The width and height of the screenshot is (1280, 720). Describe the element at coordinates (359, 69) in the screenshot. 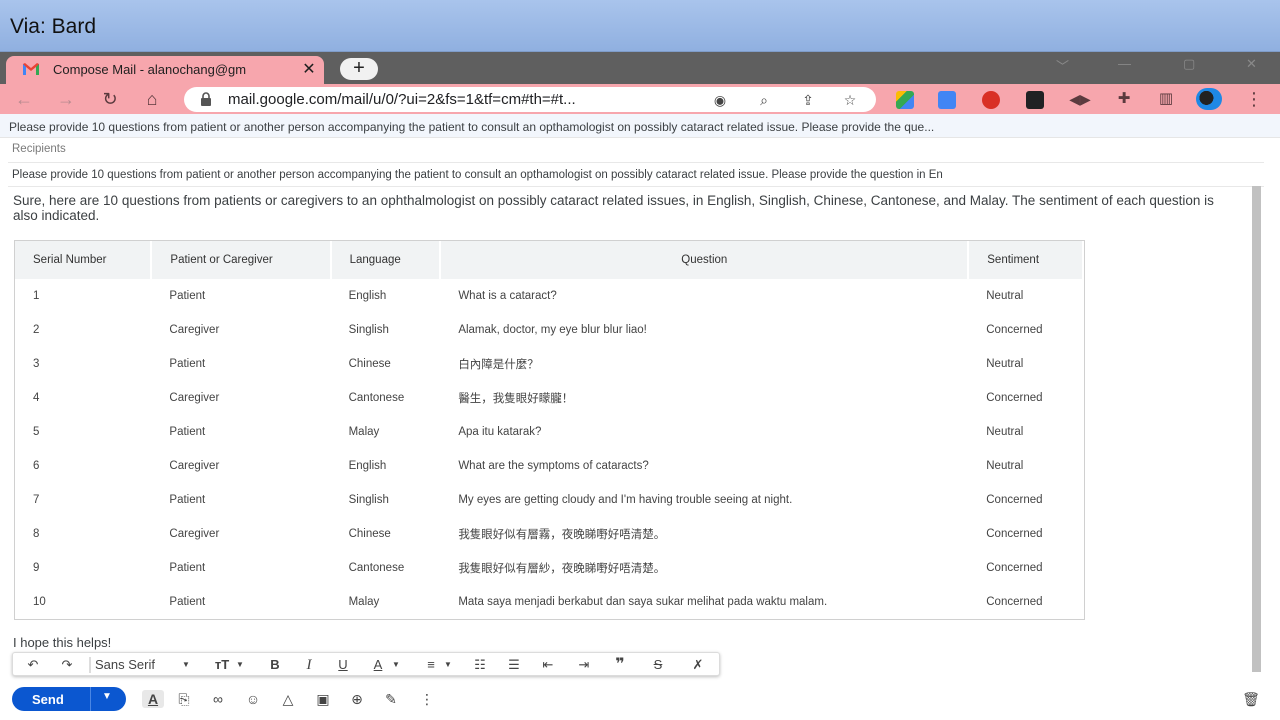

I see `new-tab-button: +` at that location.